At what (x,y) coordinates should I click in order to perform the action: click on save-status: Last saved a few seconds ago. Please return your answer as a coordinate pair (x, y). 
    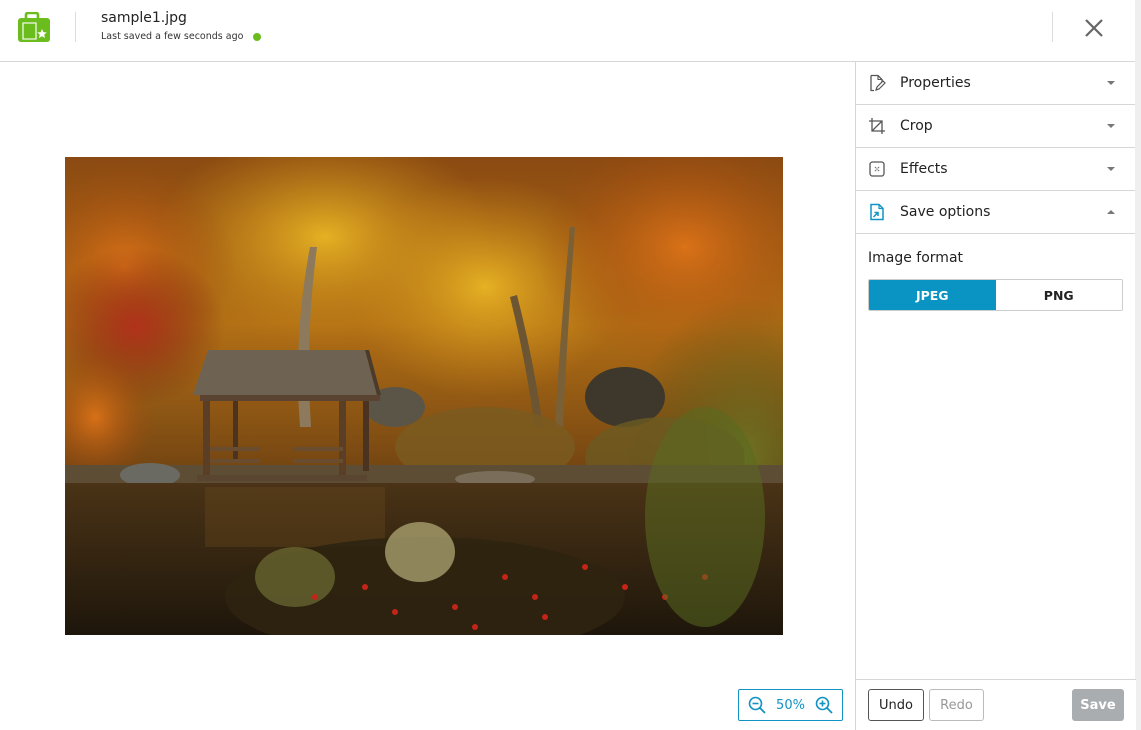
    Looking at the image, I should click on (181, 36).